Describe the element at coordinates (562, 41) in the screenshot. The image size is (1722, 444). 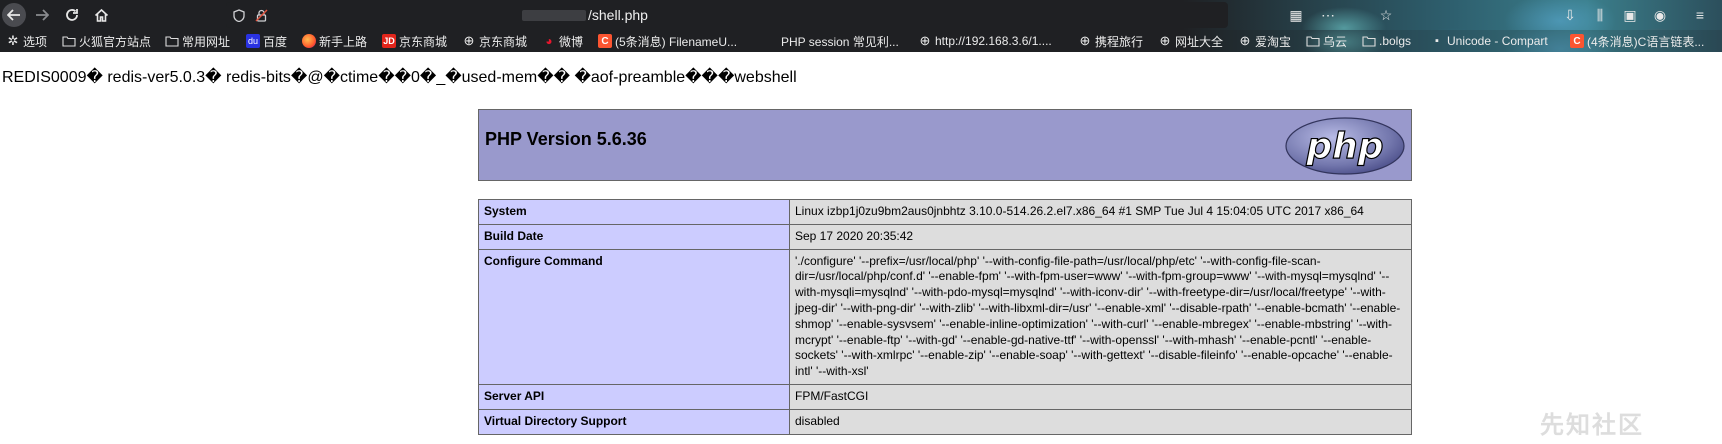
I see `bookmark-item: ◕ 微博` at that location.